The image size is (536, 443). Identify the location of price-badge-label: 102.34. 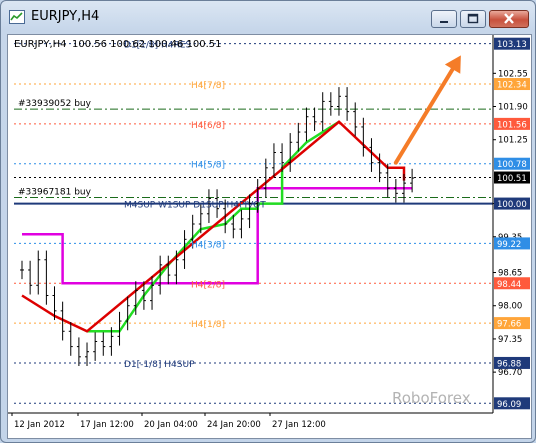
(512, 86).